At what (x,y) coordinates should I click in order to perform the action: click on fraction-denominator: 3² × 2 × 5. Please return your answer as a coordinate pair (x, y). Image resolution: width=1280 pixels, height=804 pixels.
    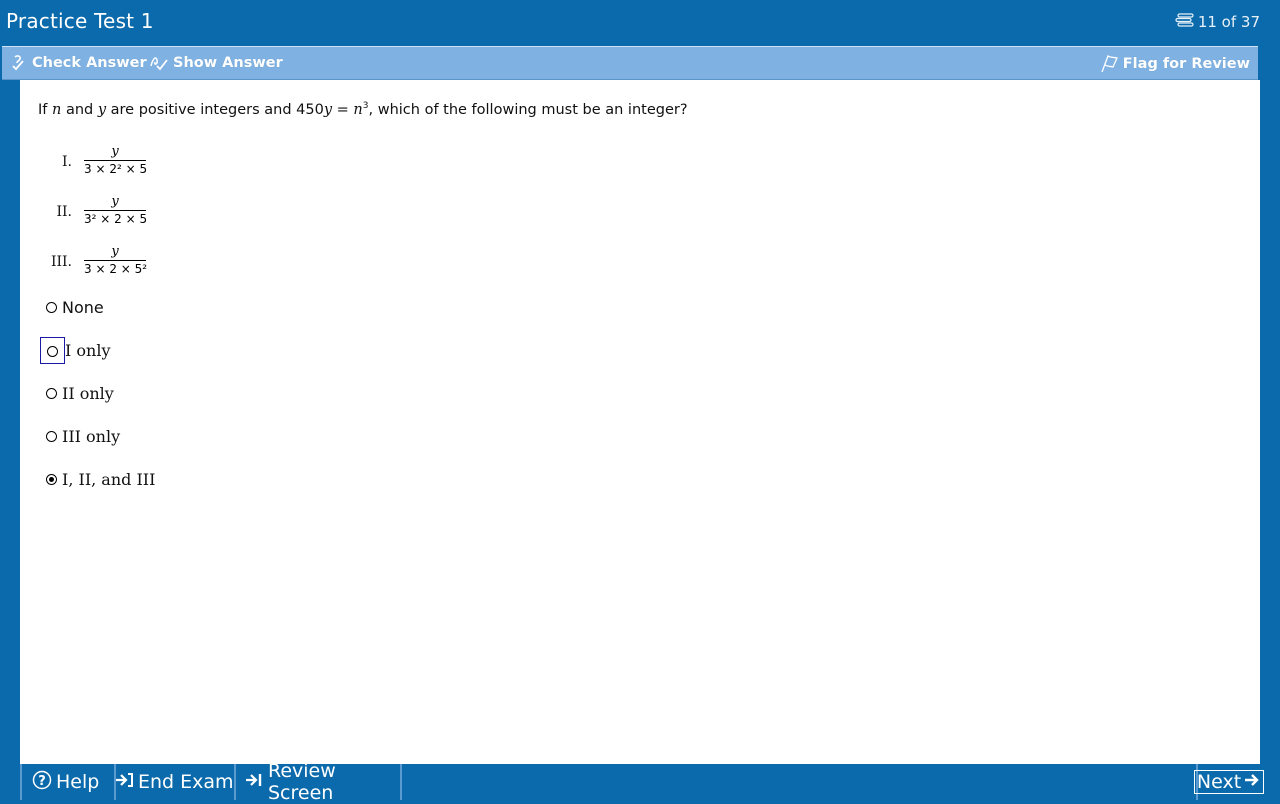
    Looking at the image, I should click on (116, 219).